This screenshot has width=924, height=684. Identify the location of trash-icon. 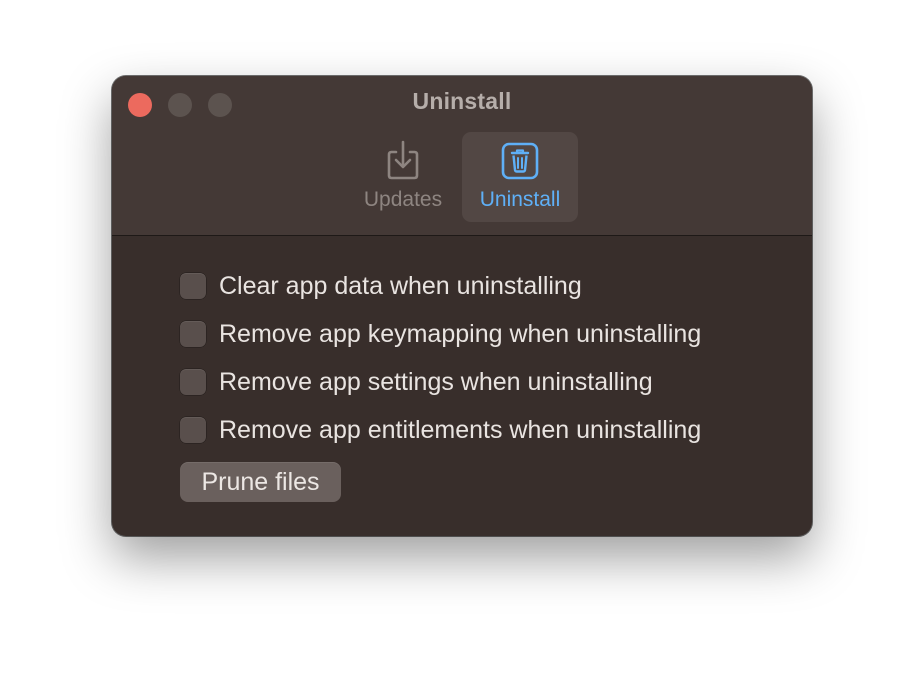
(520, 163).